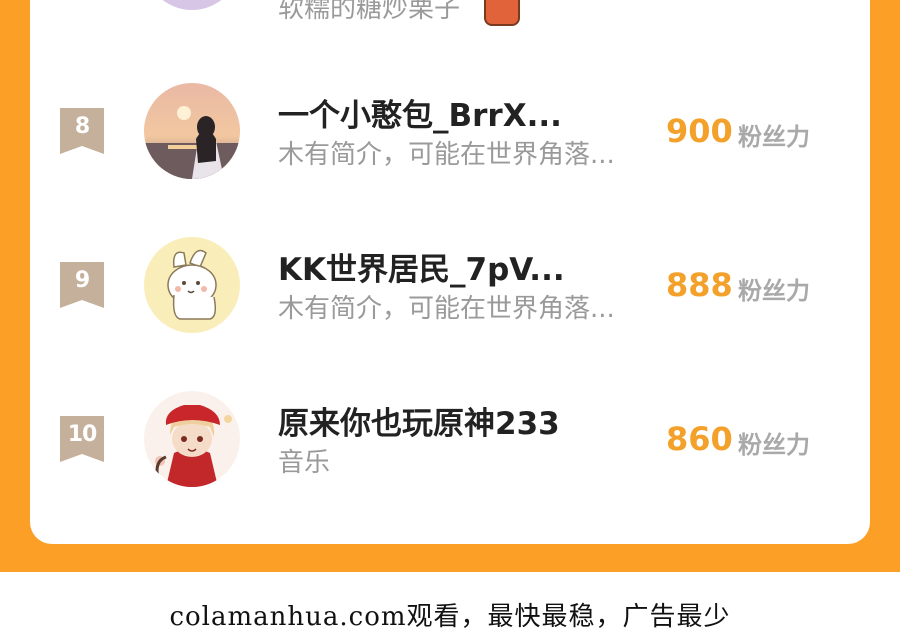 This screenshot has height=640, width=900. Describe the element at coordinates (82, 280) in the screenshot. I see `rank-number: 9` at that location.